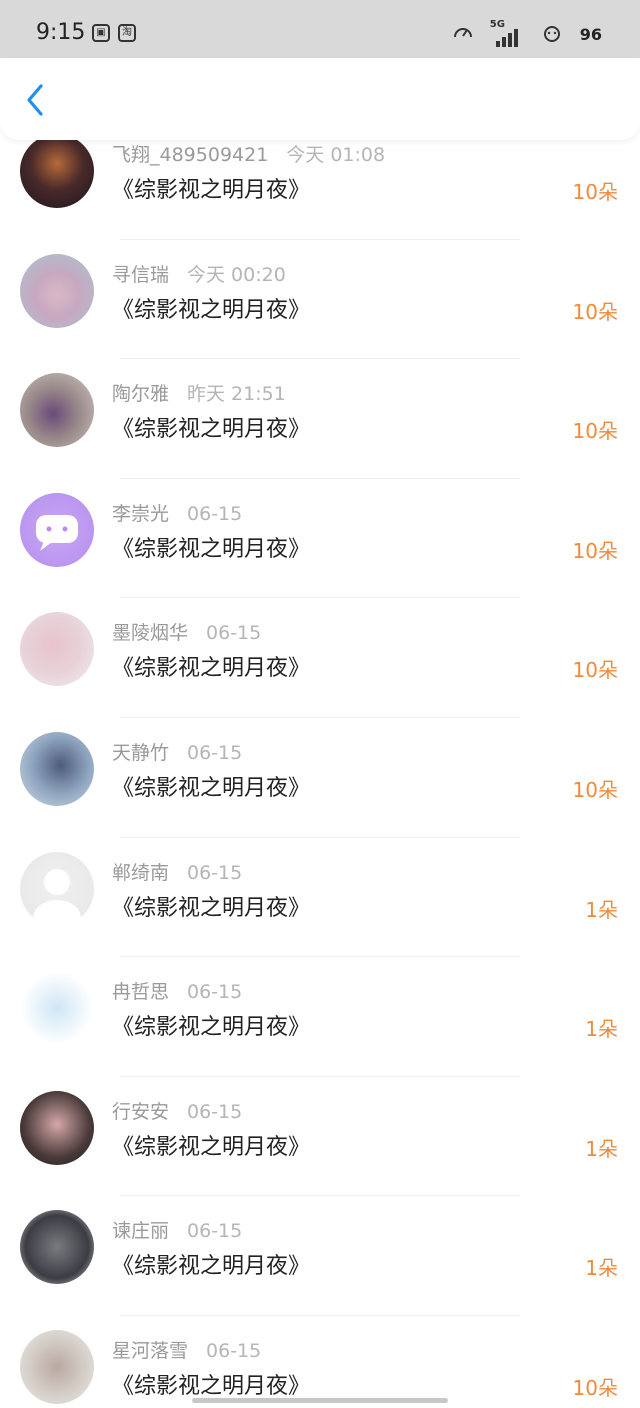 Image resolution: width=640 pixels, height=1408 pixels. Describe the element at coordinates (141, 1111) in the screenshot. I see `username-text: 行安安` at that location.